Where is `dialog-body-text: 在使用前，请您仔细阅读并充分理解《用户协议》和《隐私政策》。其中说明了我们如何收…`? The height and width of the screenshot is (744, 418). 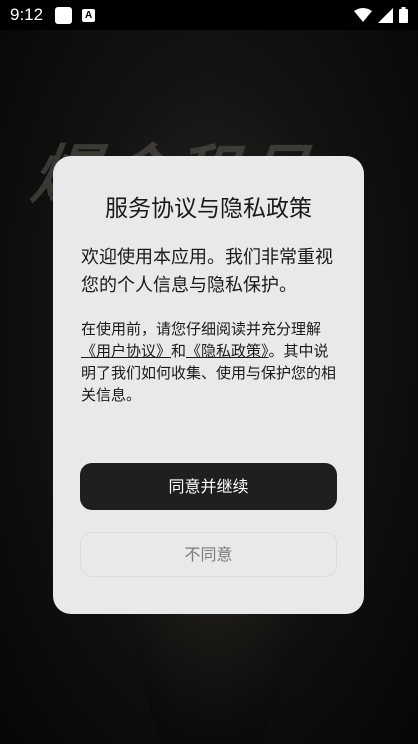 dialog-body-text: 在使用前，请您仔细阅读并充分理解《用户协议》和《隐私政策》。其中说明了我们如何收… is located at coordinates (208, 362).